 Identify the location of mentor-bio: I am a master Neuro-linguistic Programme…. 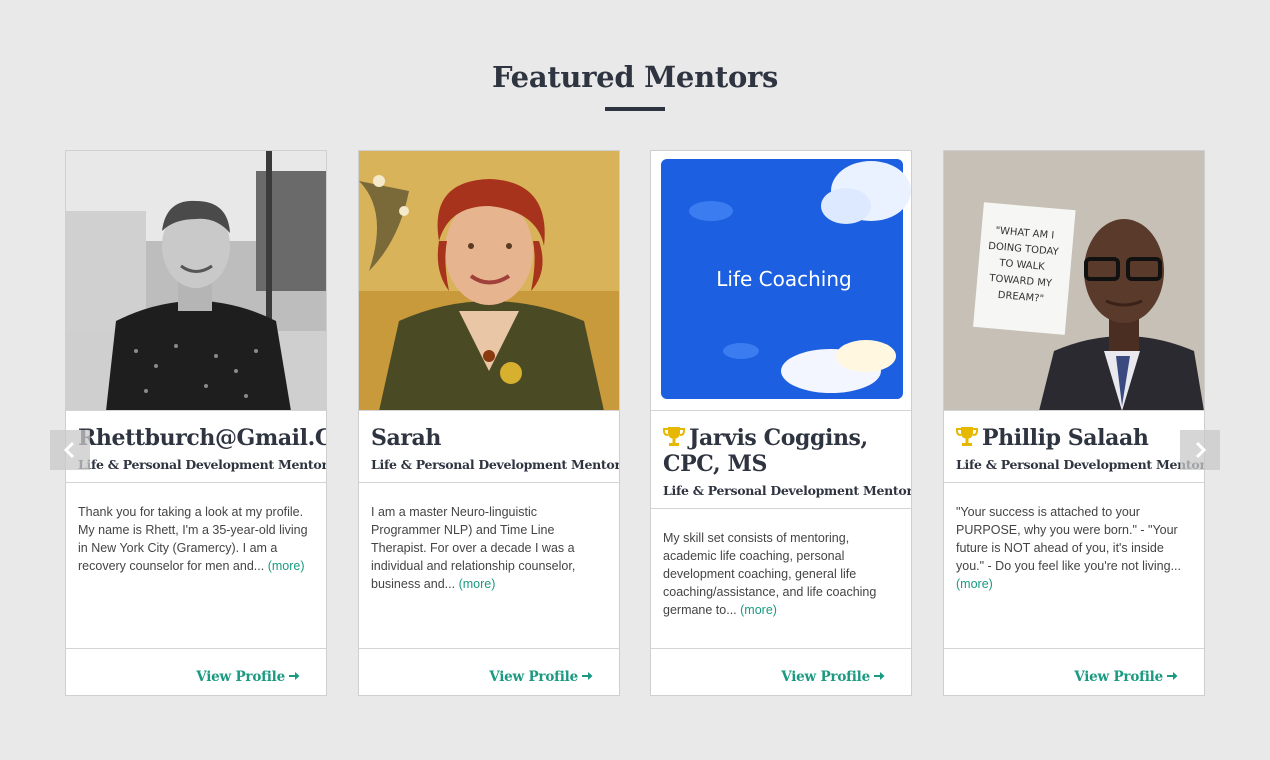
(489, 548).